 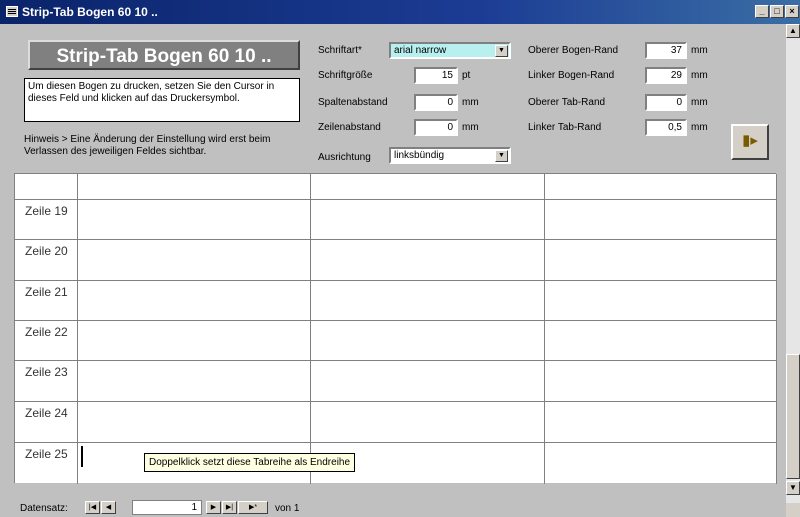 I want to click on column-spacing-field: 0, so click(x=436, y=102).